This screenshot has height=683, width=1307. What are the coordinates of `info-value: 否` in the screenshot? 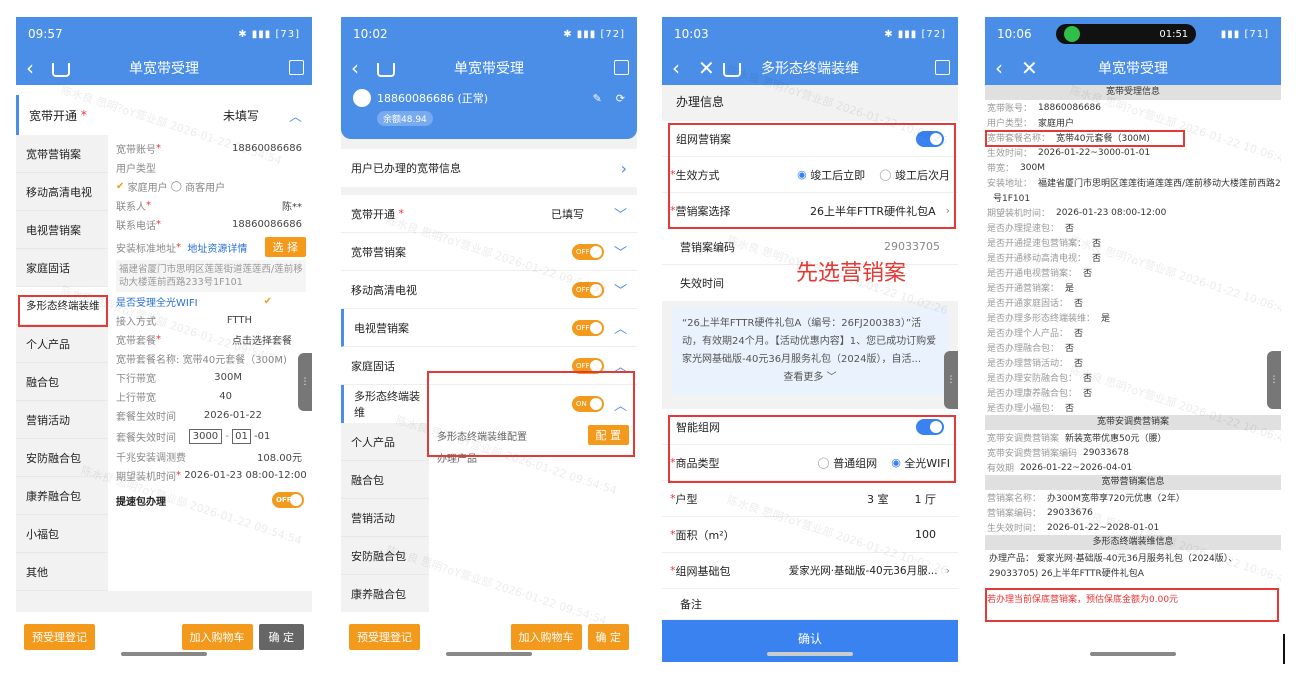 It's located at (1097, 244).